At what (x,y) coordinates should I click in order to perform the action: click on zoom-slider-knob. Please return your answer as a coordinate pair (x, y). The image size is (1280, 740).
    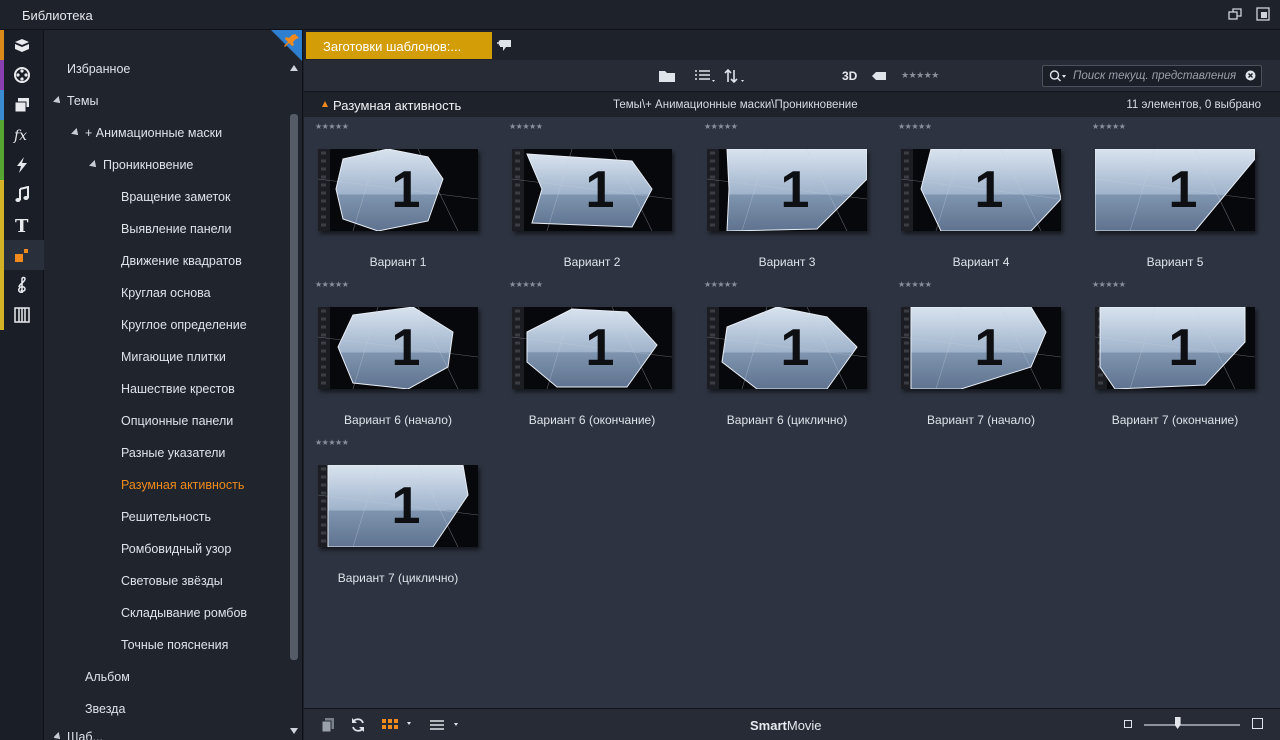
    Looking at the image, I should click on (1177, 723).